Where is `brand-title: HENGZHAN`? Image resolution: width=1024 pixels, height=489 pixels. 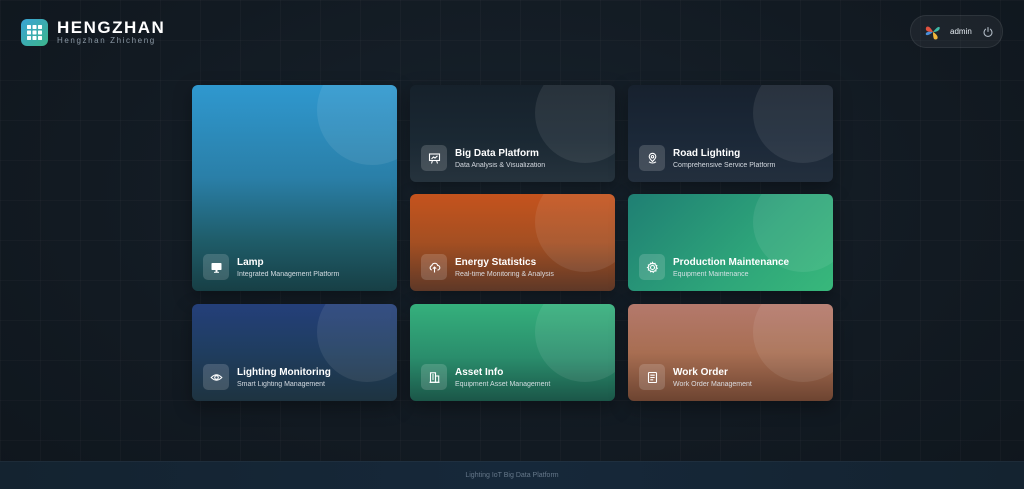 brand-title: HENGZHAN is located at coordinates (111, 27).